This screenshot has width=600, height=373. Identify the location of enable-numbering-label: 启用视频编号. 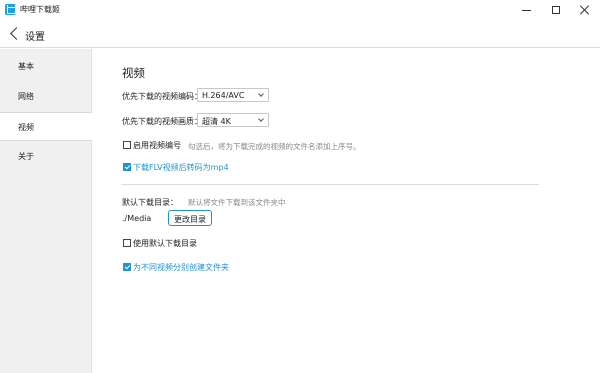
(157, 145).